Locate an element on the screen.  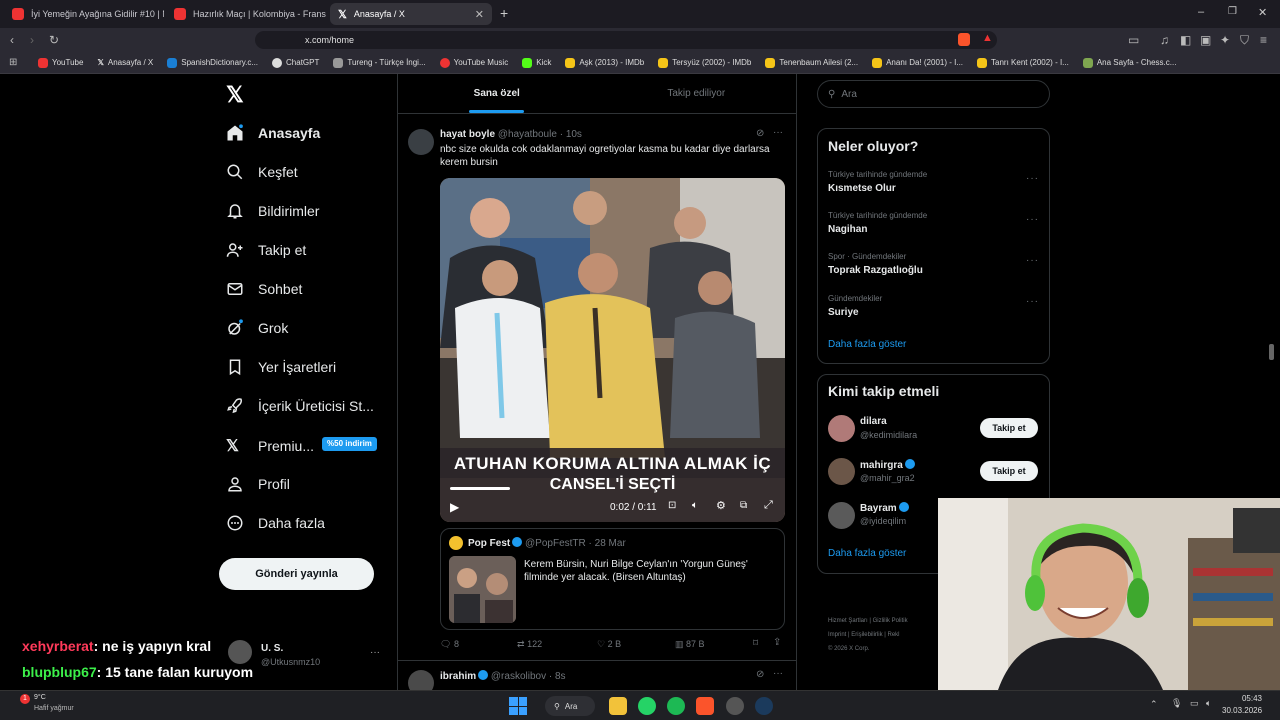
nav-notifications: Bildirimler is located at coordinates (272, 211).